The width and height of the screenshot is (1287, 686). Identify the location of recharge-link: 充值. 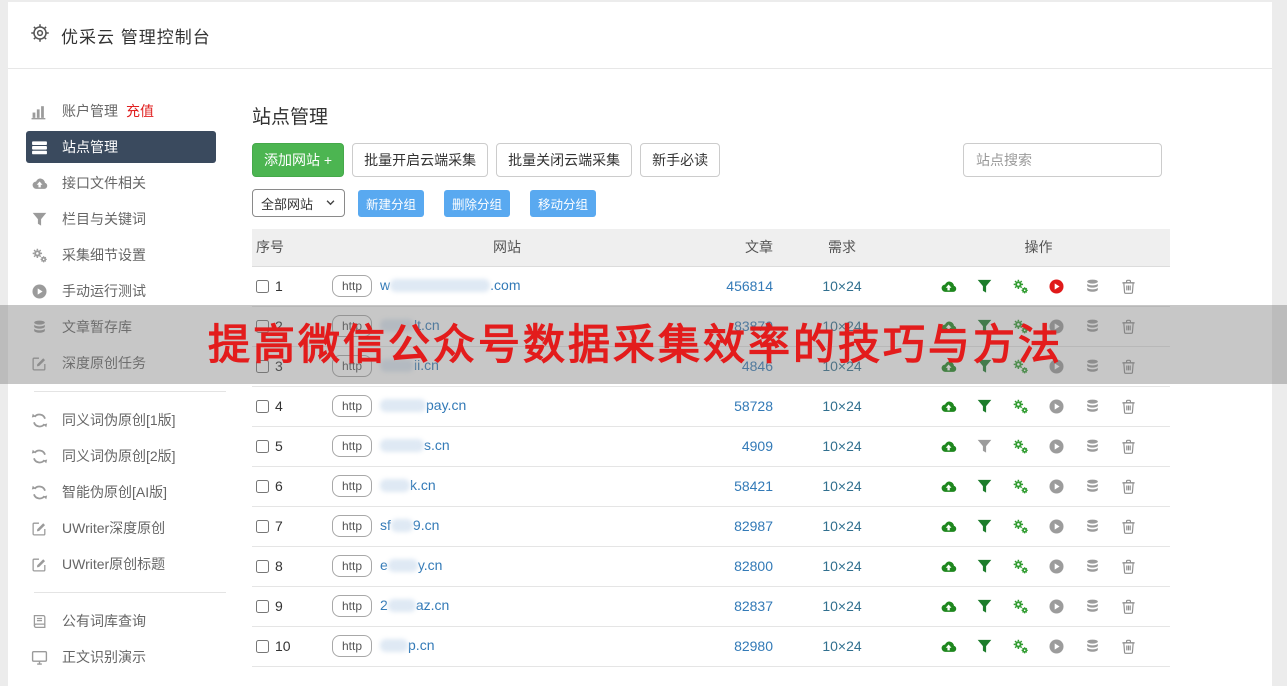
(140, 111).